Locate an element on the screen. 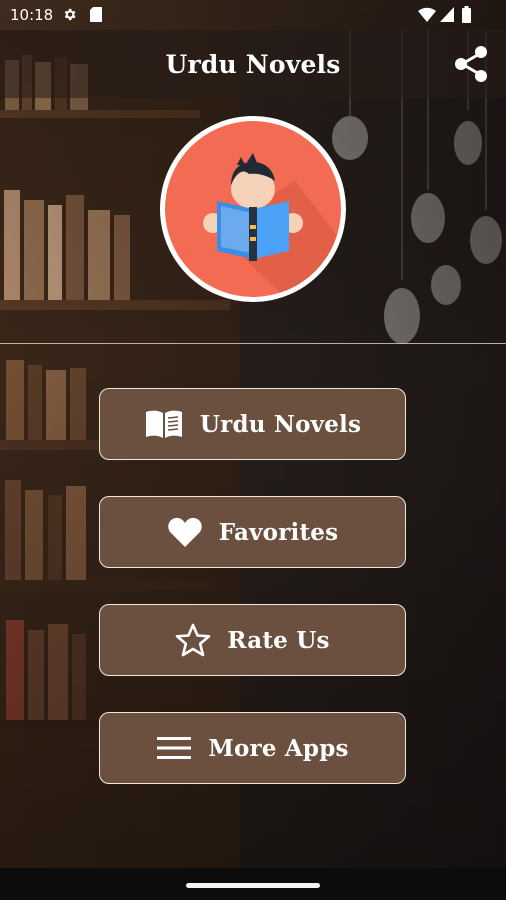  app-logo is located at coordinates (253, 209).